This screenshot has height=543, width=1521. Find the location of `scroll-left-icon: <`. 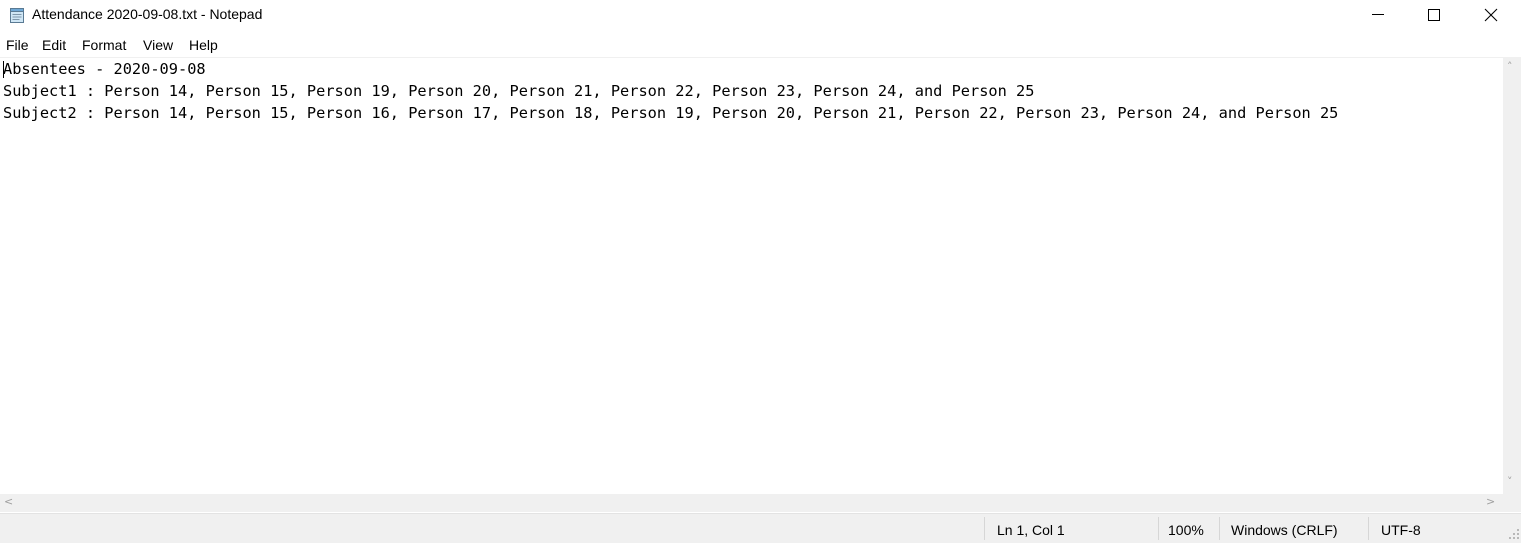

scroll-left-icon: < is located at coordinates (8, 501).